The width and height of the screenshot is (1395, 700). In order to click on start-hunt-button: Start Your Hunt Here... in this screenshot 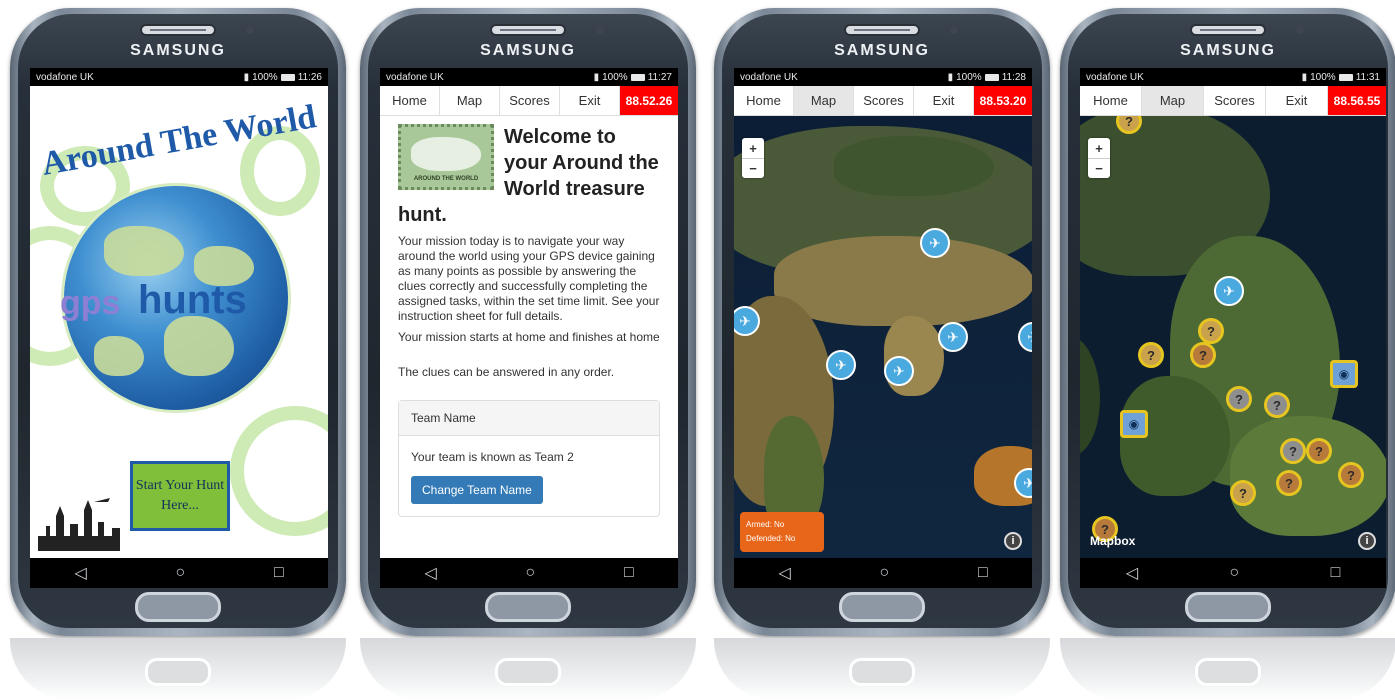, I will do `click(180, 496)`.